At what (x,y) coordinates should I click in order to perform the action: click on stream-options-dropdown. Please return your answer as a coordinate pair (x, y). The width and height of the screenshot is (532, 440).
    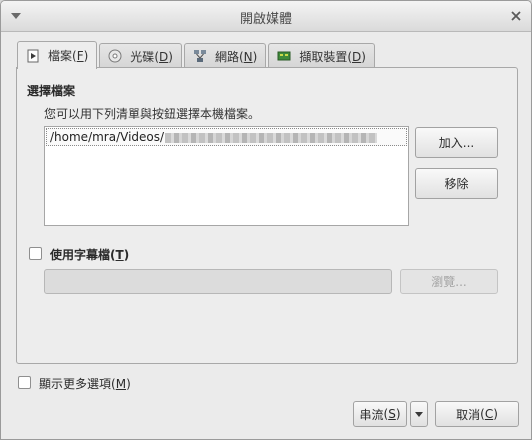
    Looking at the image, I should click on (419, 414).